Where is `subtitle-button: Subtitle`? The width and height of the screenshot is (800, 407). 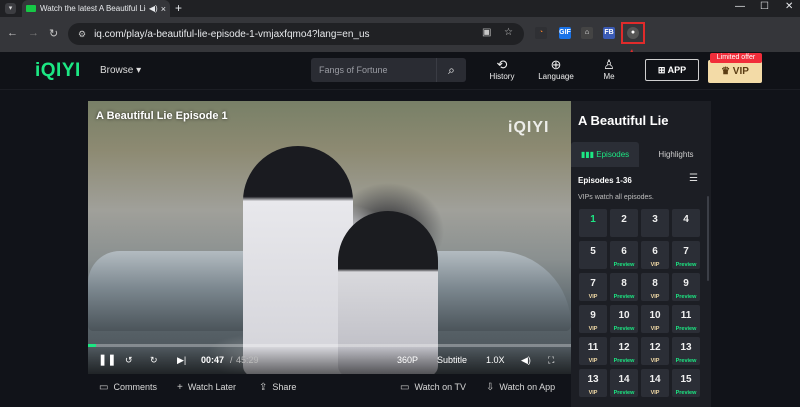 subtitle-button: Subtitle is located at coordinates (452, 360).